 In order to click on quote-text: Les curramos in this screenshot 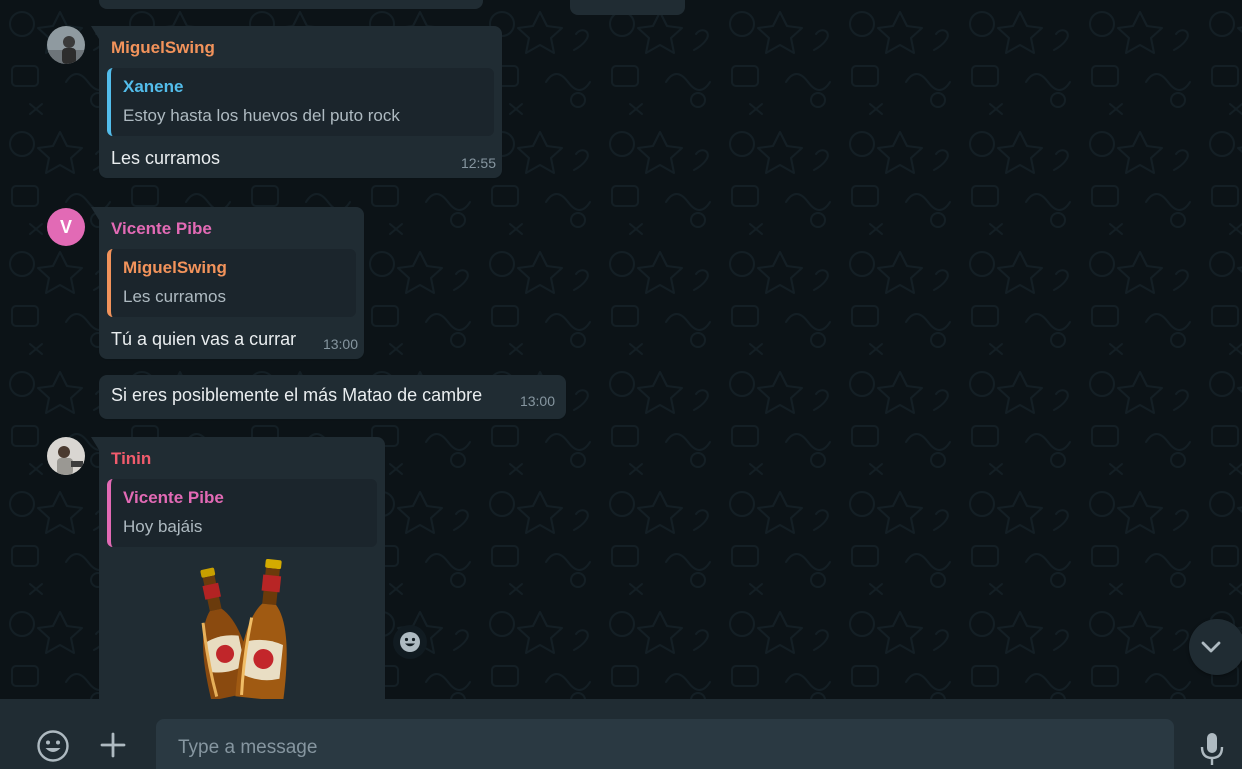, I will do `click(174, 296)`.